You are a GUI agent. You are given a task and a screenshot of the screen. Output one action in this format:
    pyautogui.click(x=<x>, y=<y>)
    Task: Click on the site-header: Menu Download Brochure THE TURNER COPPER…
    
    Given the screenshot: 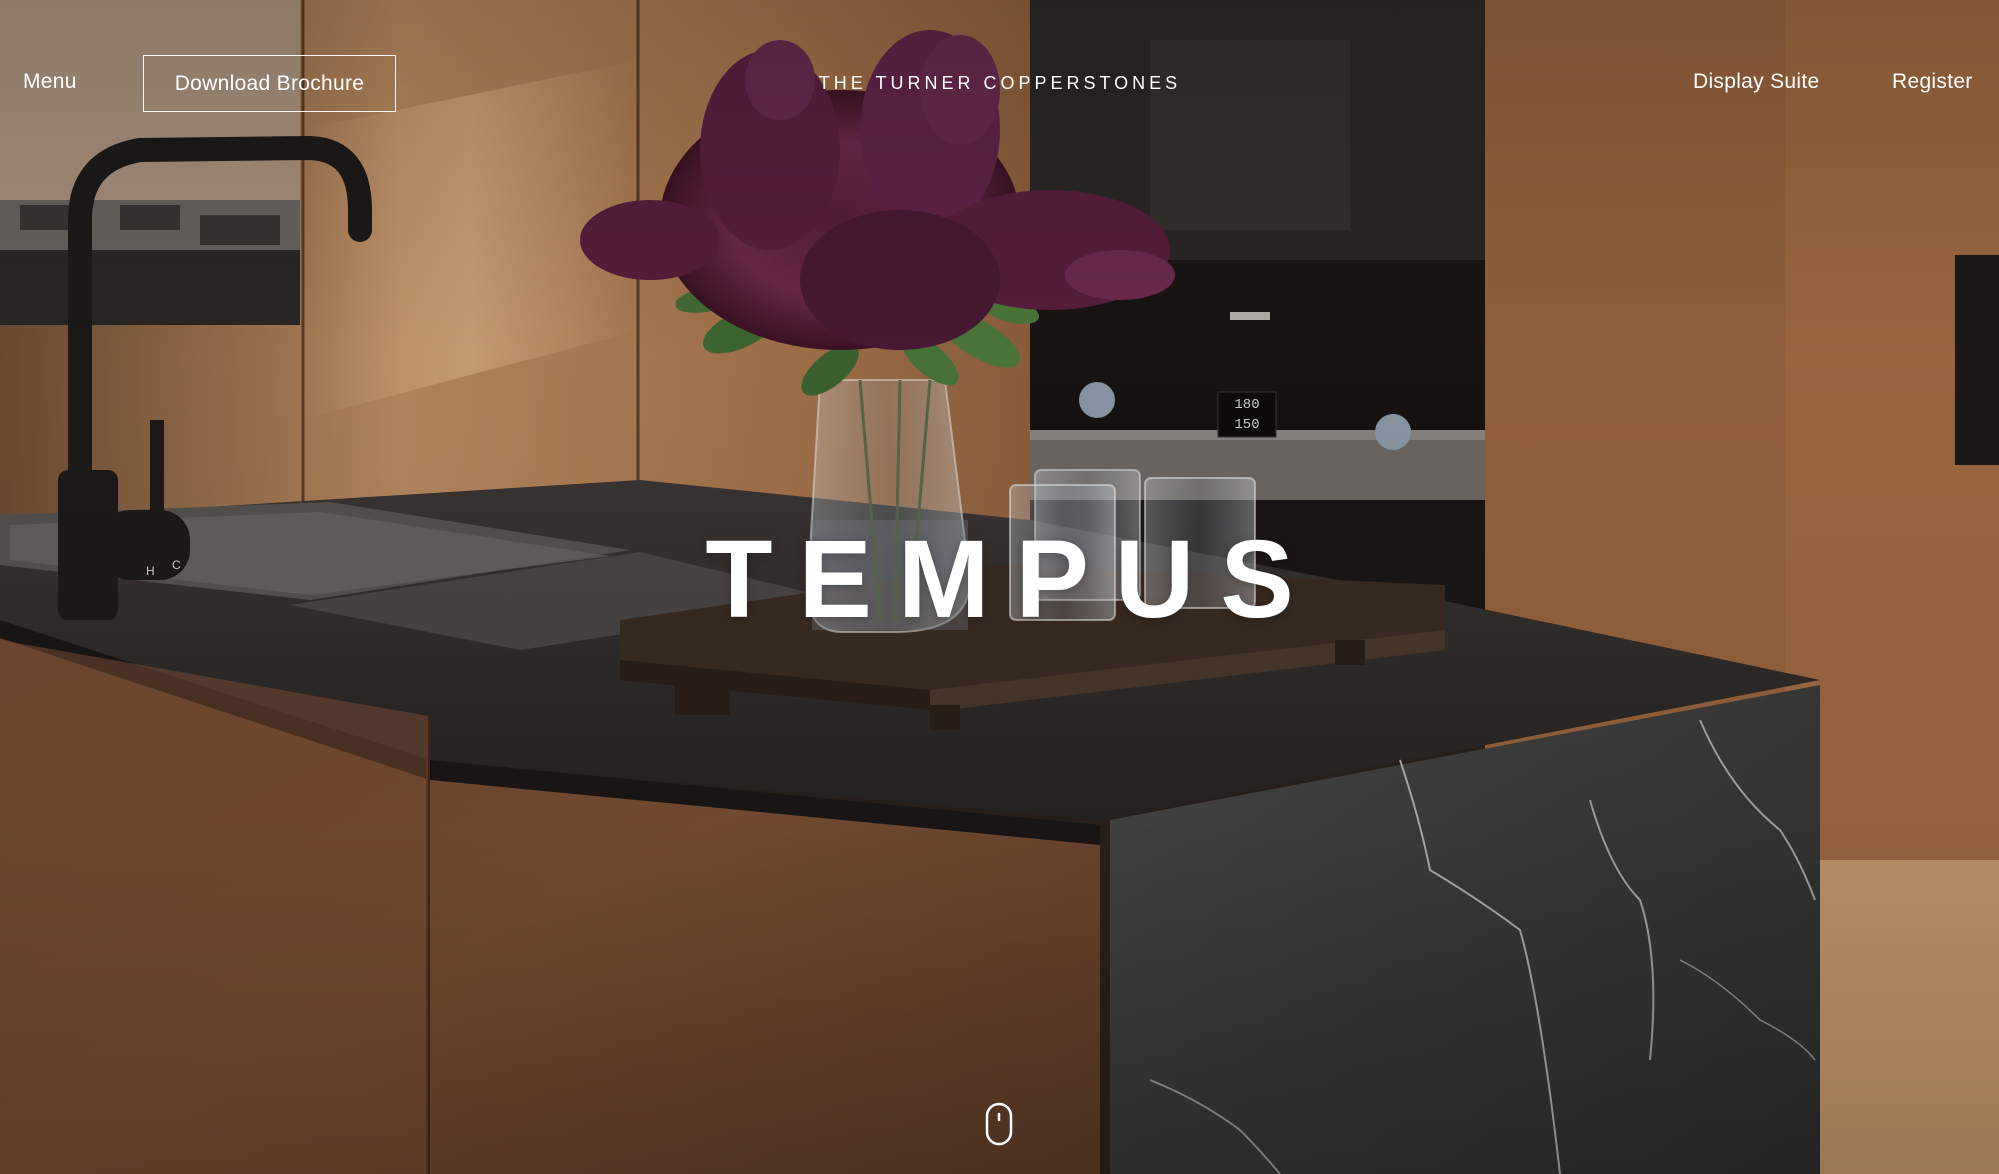 What is the action you would take?
    pyautogui.click(x=999, y=85)
    